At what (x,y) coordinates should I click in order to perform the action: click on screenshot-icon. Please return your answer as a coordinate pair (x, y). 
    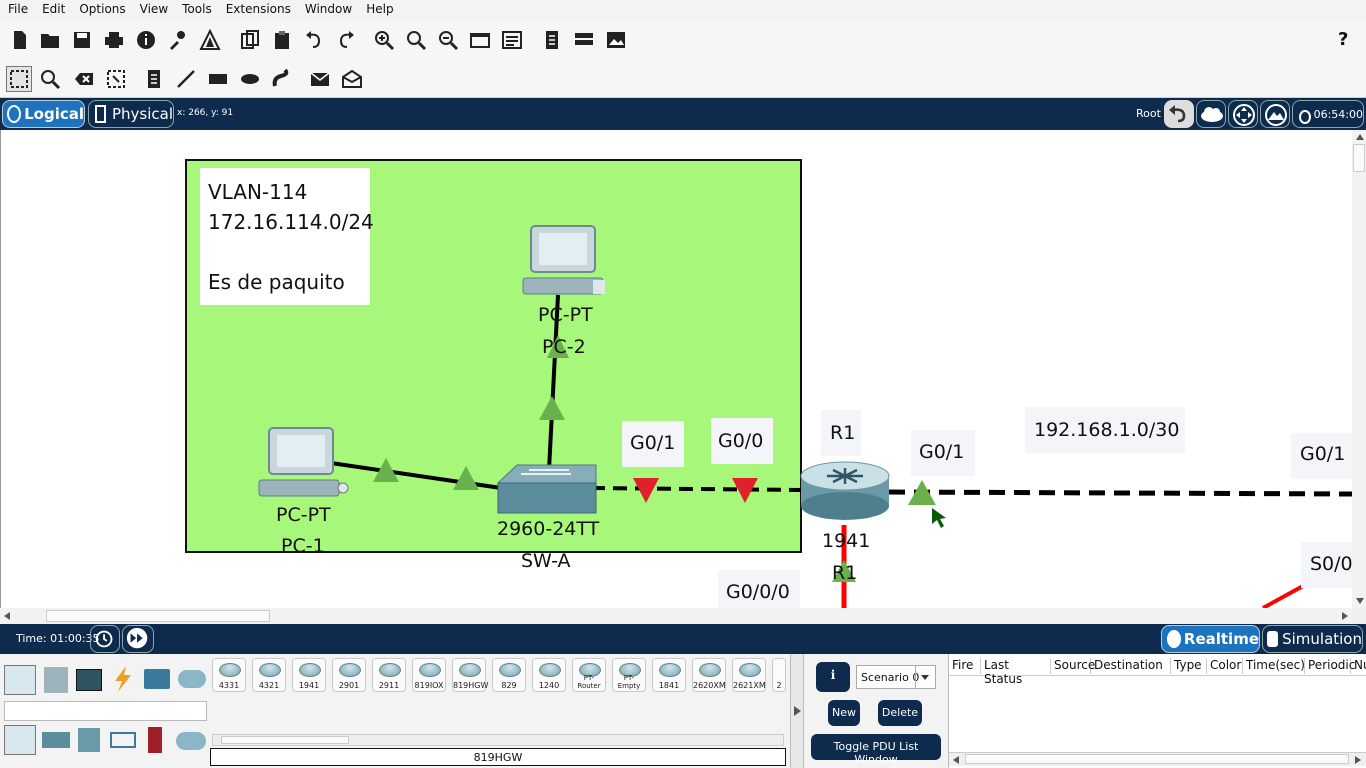
    Looking at the image, I should click on (616, 40).